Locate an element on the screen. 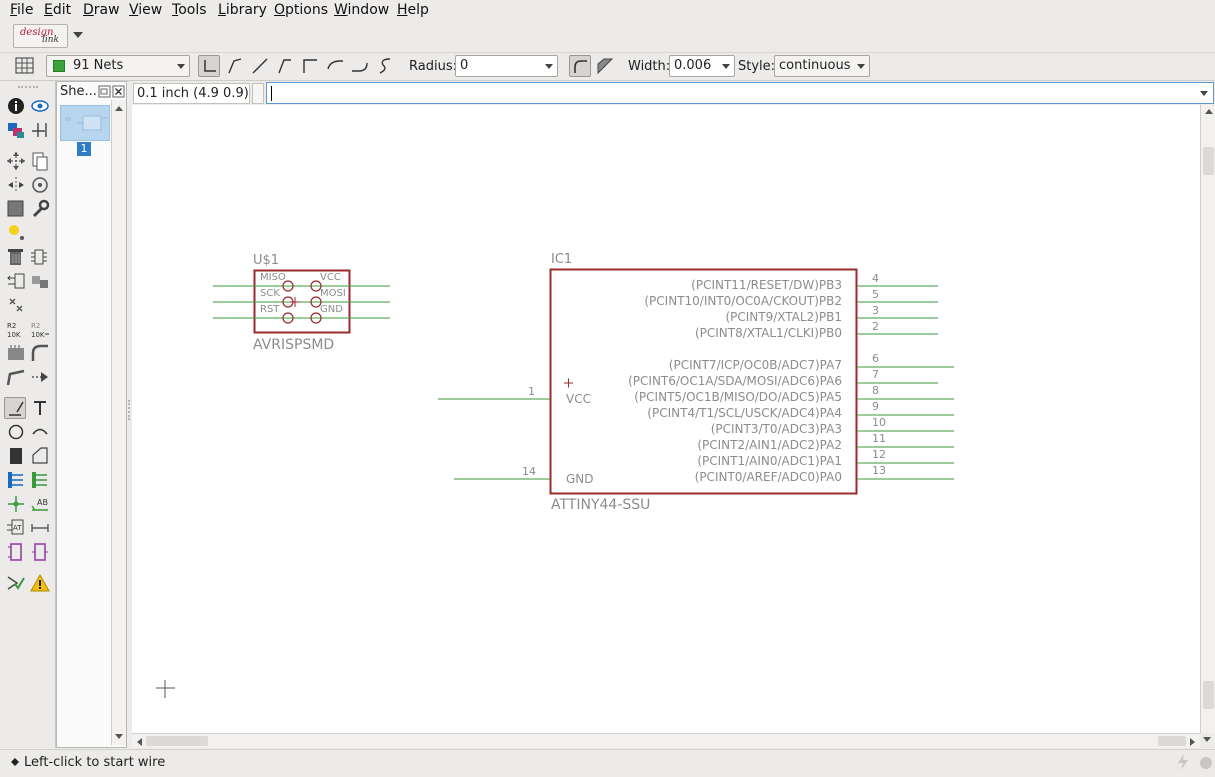 The width and height of the screenshot is (1215, 777). wire-tool-button is located at coordinates (15, 408).